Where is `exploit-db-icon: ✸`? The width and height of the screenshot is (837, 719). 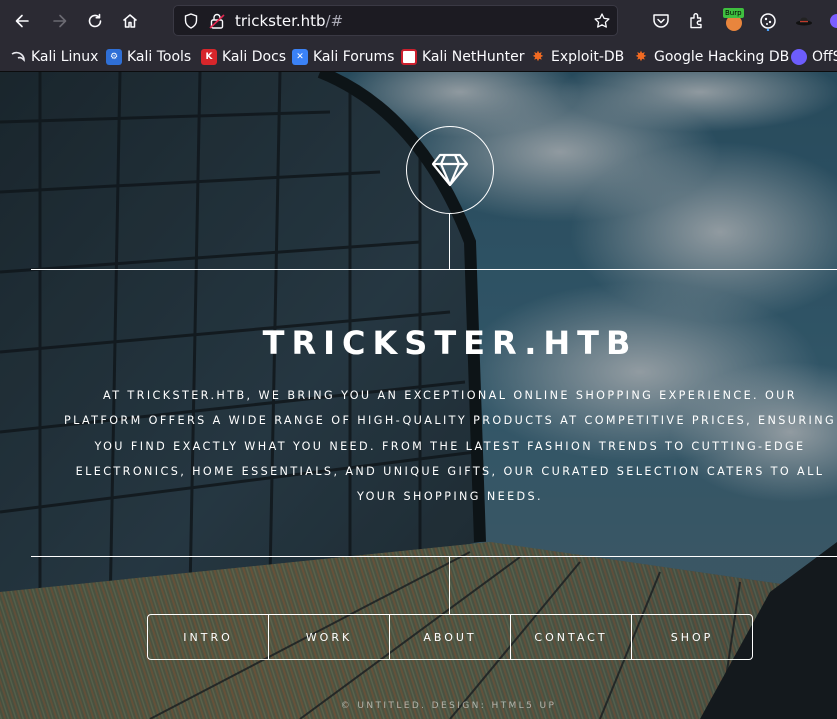 exploit-db-icon: ✸ is located at coordinates (538, 57).